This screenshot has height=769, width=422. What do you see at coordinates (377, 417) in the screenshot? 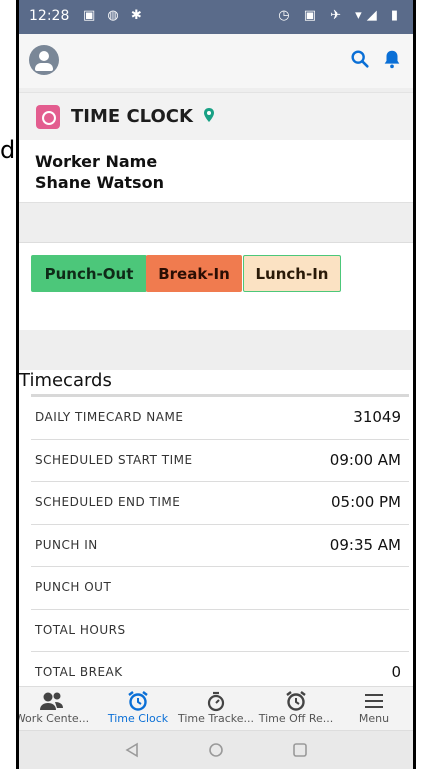
I see `row-value: 31049` at bounding box center [377, 417].